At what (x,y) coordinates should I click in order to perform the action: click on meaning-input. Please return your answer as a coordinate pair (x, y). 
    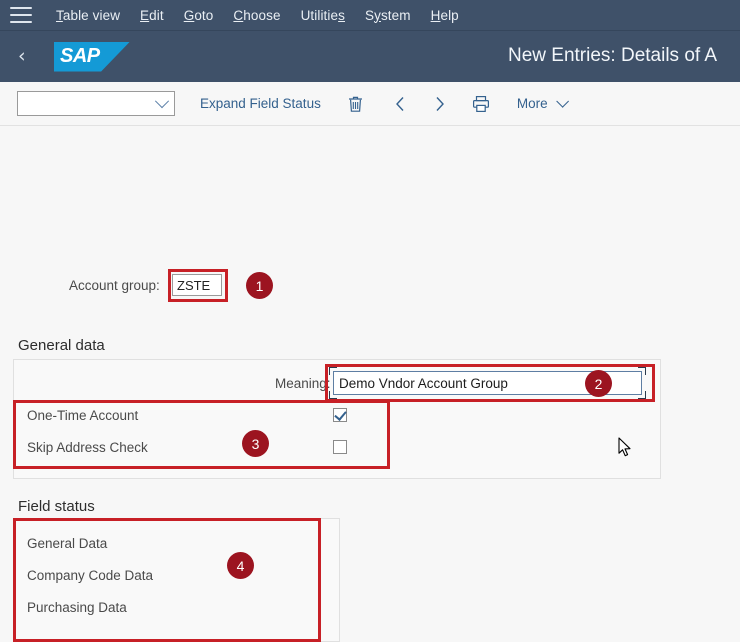
    Looking at the image, I should click on (487, 383).